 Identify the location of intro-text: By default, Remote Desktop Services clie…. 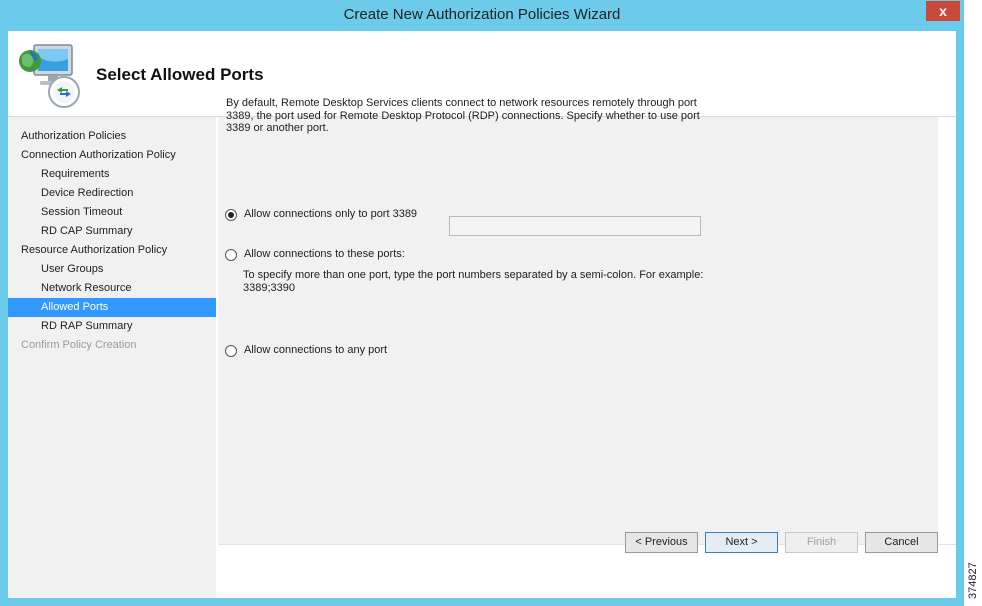
(471, 116).